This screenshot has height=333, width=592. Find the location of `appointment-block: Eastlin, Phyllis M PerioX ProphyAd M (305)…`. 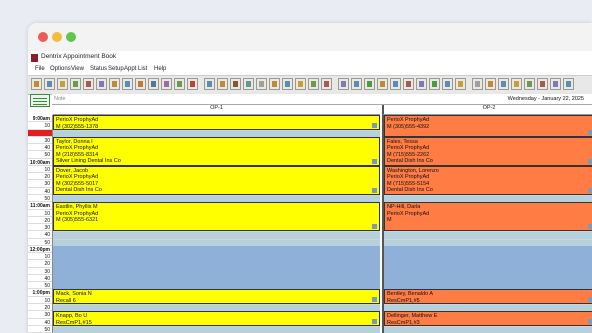

appointment-block: Eastlin, Phyllis M PerioX ProphyAd M (305)… is located at coordinates (216, 217).